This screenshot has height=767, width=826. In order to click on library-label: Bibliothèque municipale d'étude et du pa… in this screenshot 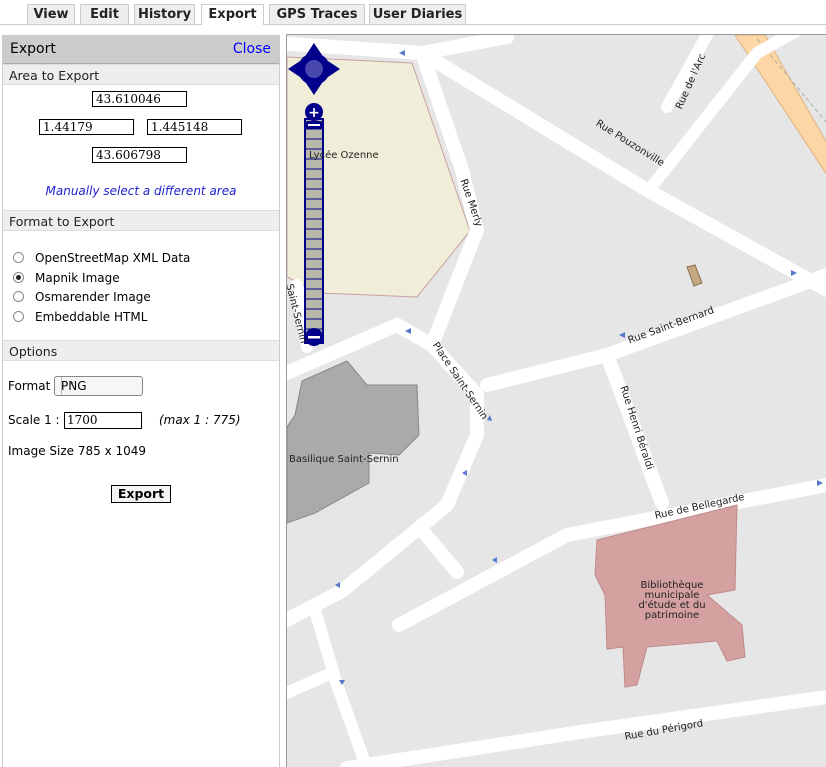, I will do `click(672, 600)`.